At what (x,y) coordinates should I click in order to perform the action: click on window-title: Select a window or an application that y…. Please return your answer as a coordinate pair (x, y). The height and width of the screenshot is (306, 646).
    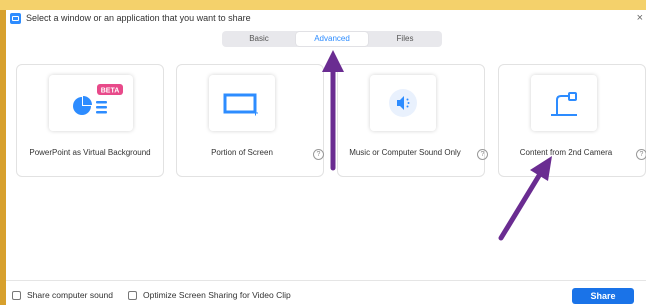
    Looking at the image, I should click on (138, 18).